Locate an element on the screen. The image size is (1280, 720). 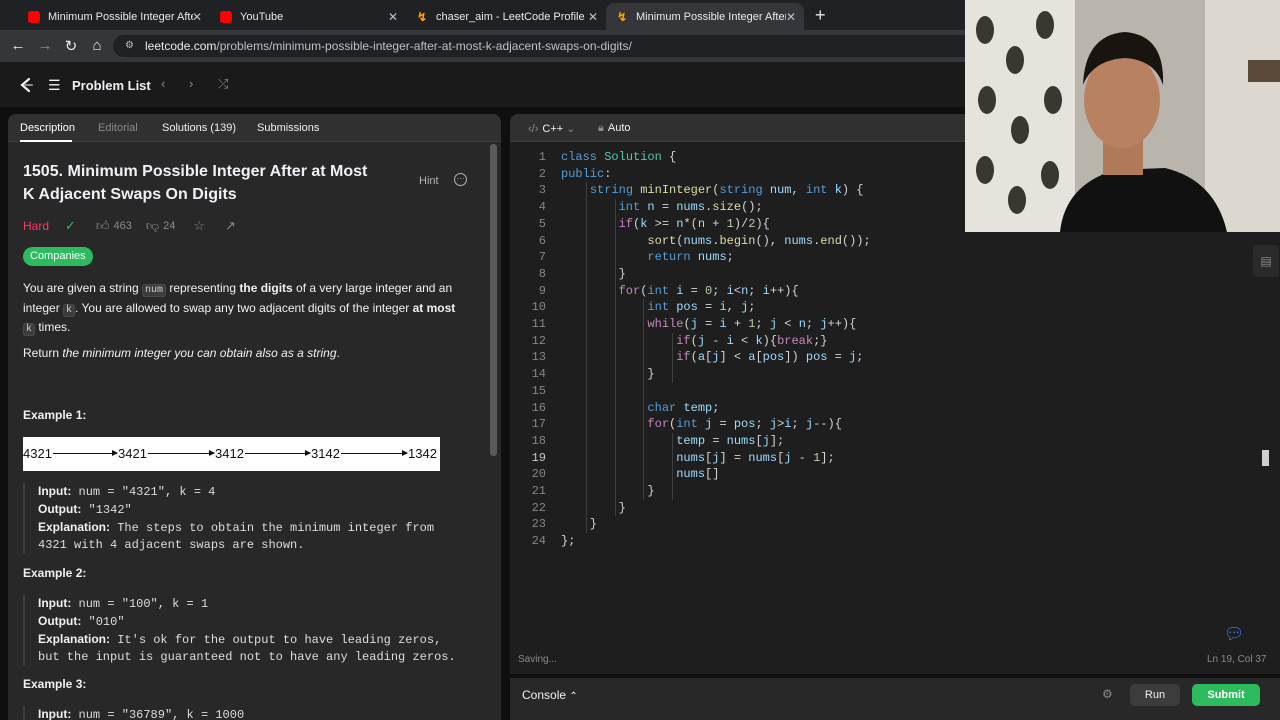
browser-tab: Minimum Possible Integer After a ✕ is located at coordinates (114, 16).